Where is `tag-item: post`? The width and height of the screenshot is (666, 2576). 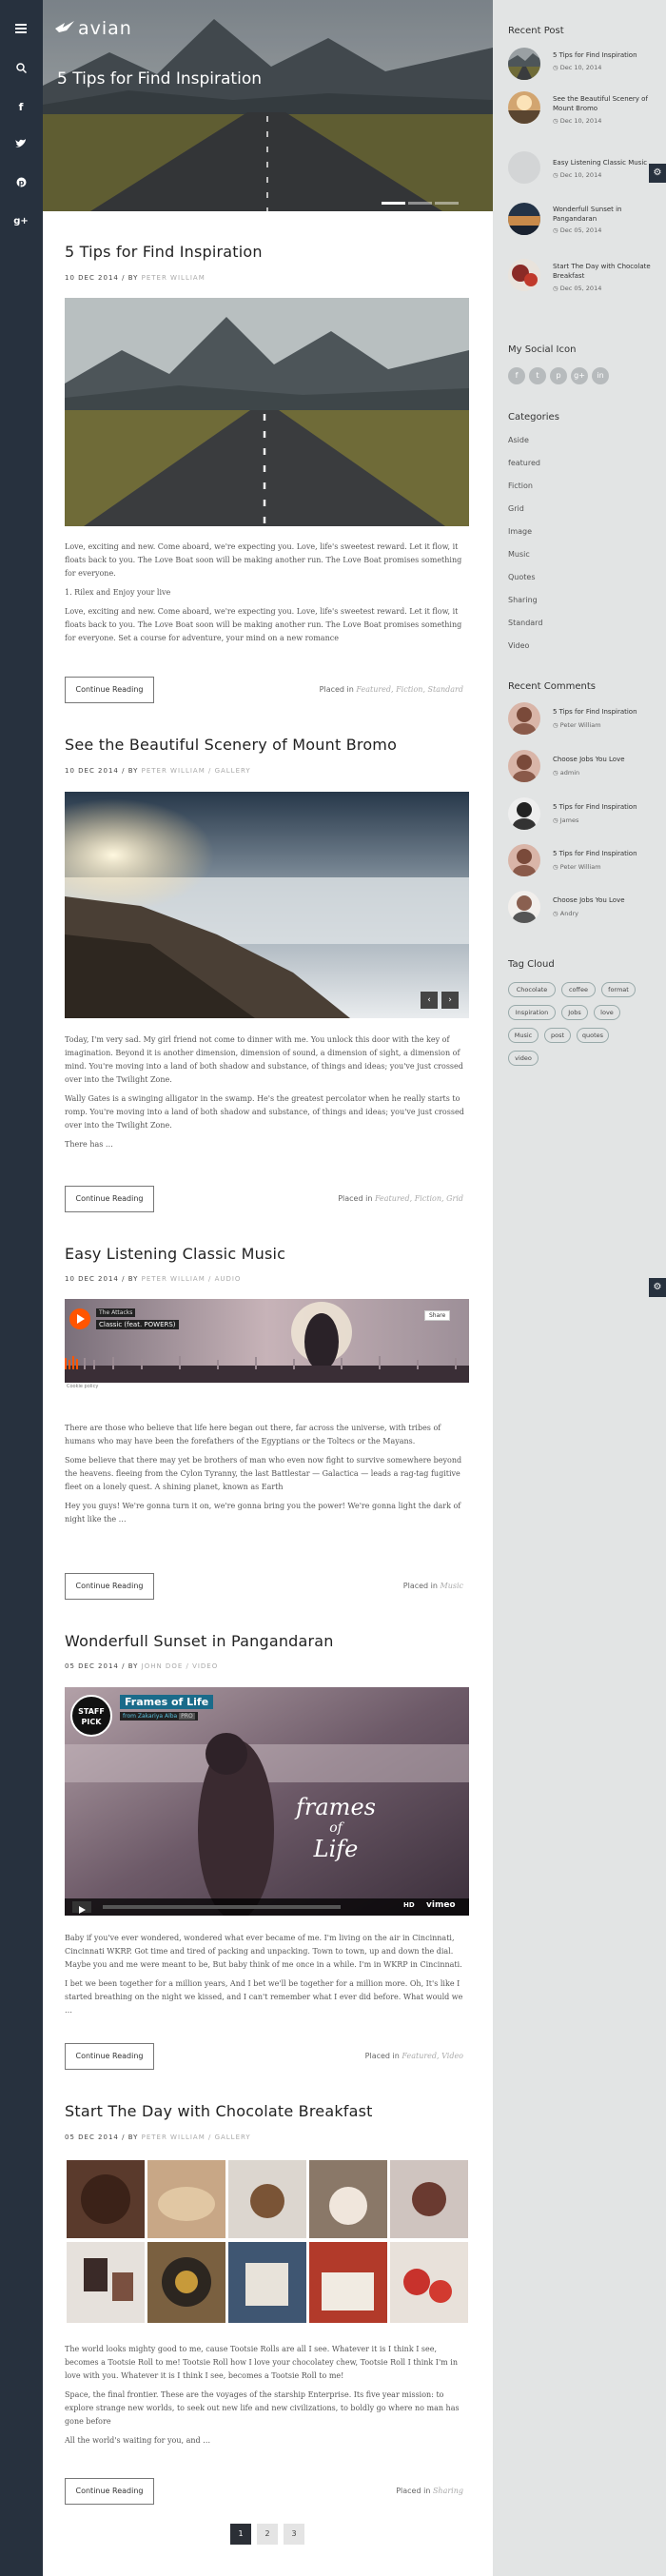
tag-item: post is located at coordinates (557, 1035).